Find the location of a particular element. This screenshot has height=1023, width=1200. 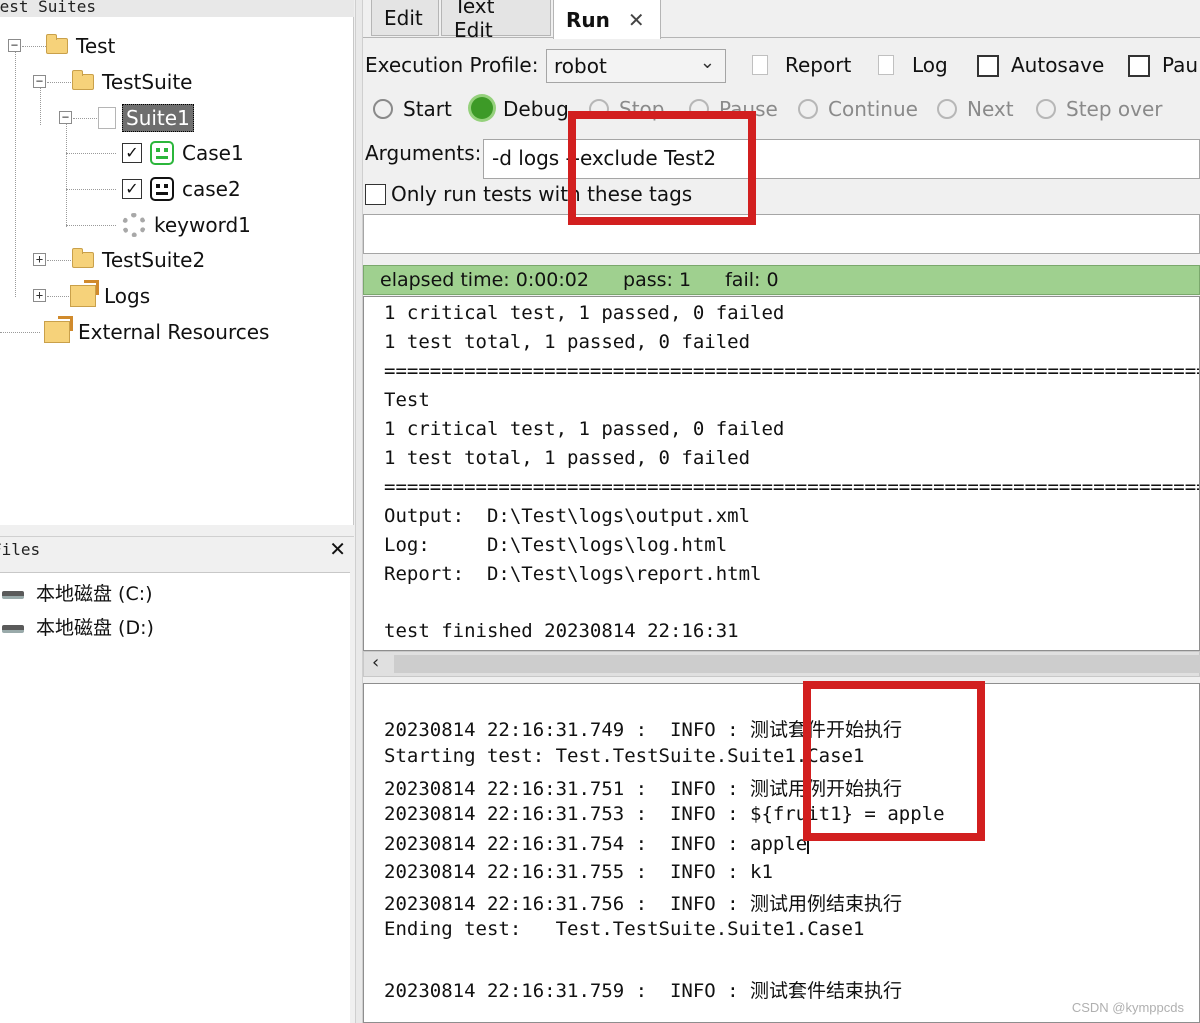

tab-label: Edit is located at coordinates (403, 17).